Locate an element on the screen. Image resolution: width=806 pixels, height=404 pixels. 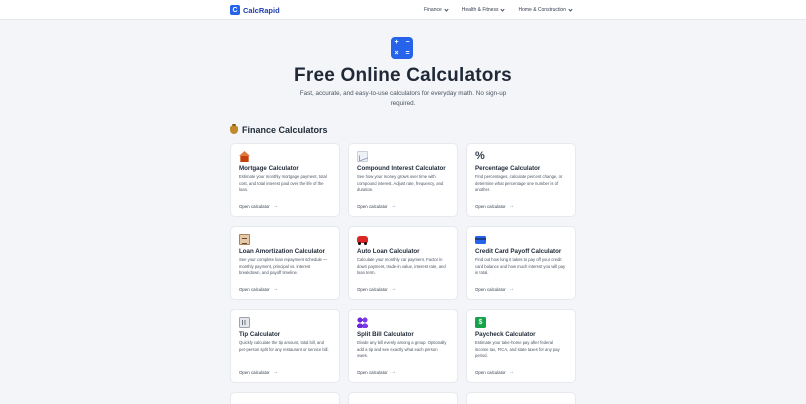
receipt-icon is located at coordinates (244, 322).